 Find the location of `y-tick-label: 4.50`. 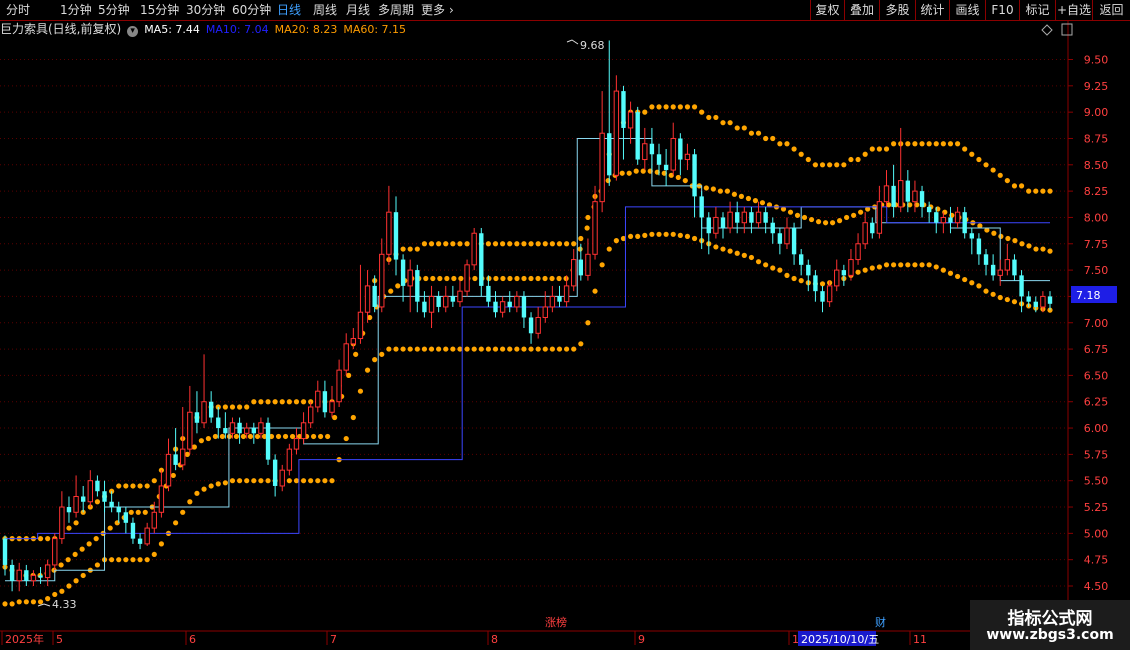

y-tick-label: 4.50 is located at coordinates (1096, 586).